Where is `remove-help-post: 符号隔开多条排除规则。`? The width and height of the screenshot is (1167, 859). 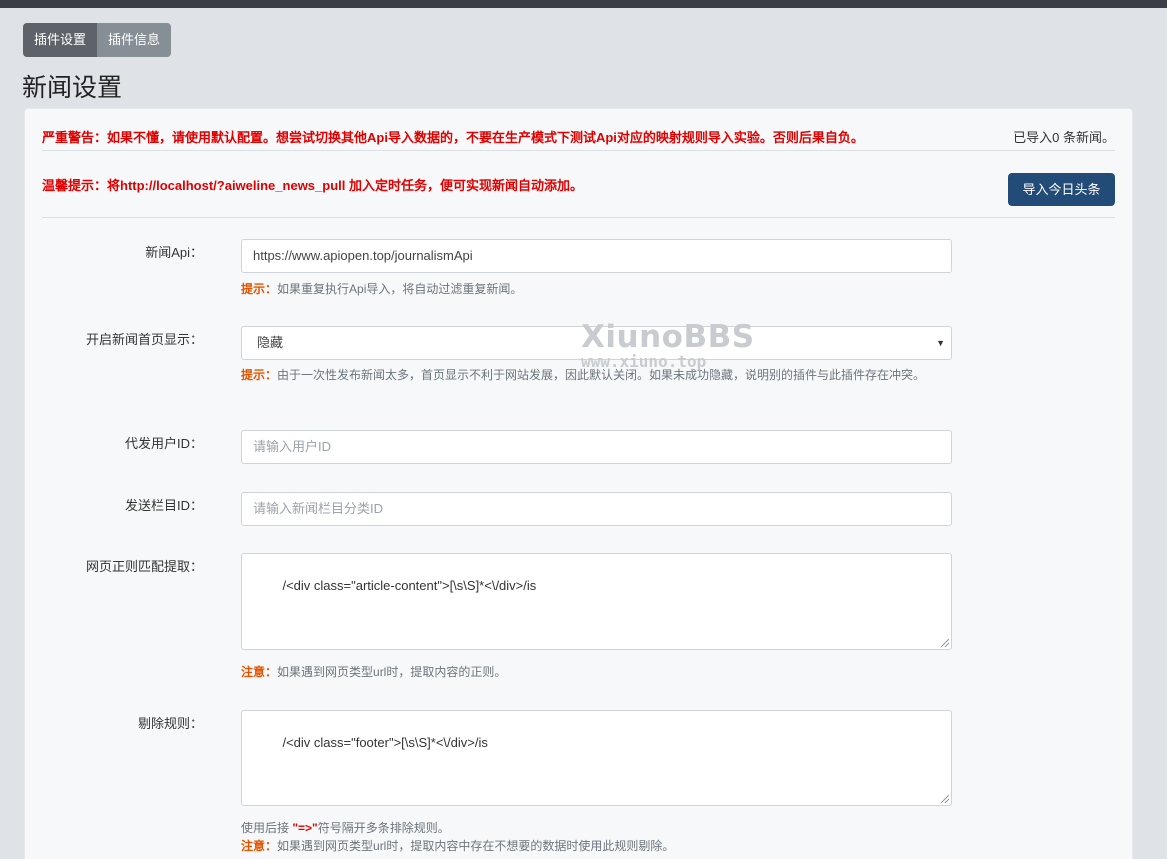
remove-help-post: 符号隔开多条排除规则。 is located at coordinates (383, 828).